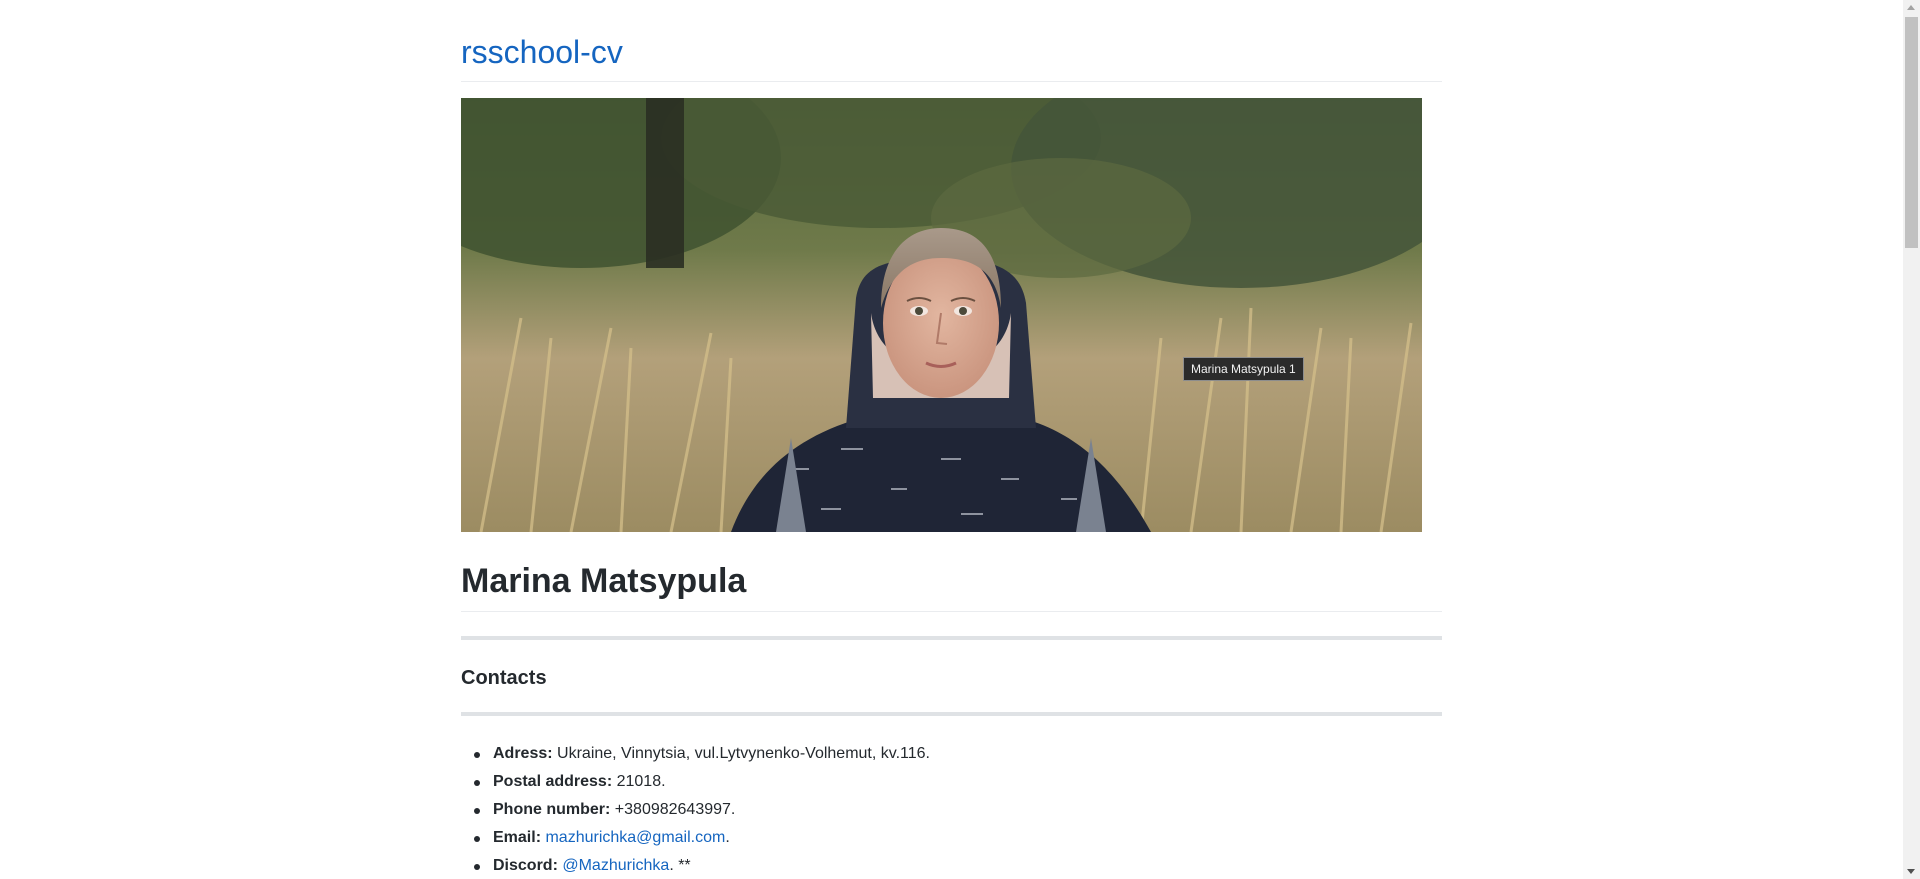 Image resolution: width=1920 pixels, height=879 pixels. What do you see at coordinates (675, 809) in the screenshot?
I see `contact-value: +380982643997.` at bounding box center [675, 809].